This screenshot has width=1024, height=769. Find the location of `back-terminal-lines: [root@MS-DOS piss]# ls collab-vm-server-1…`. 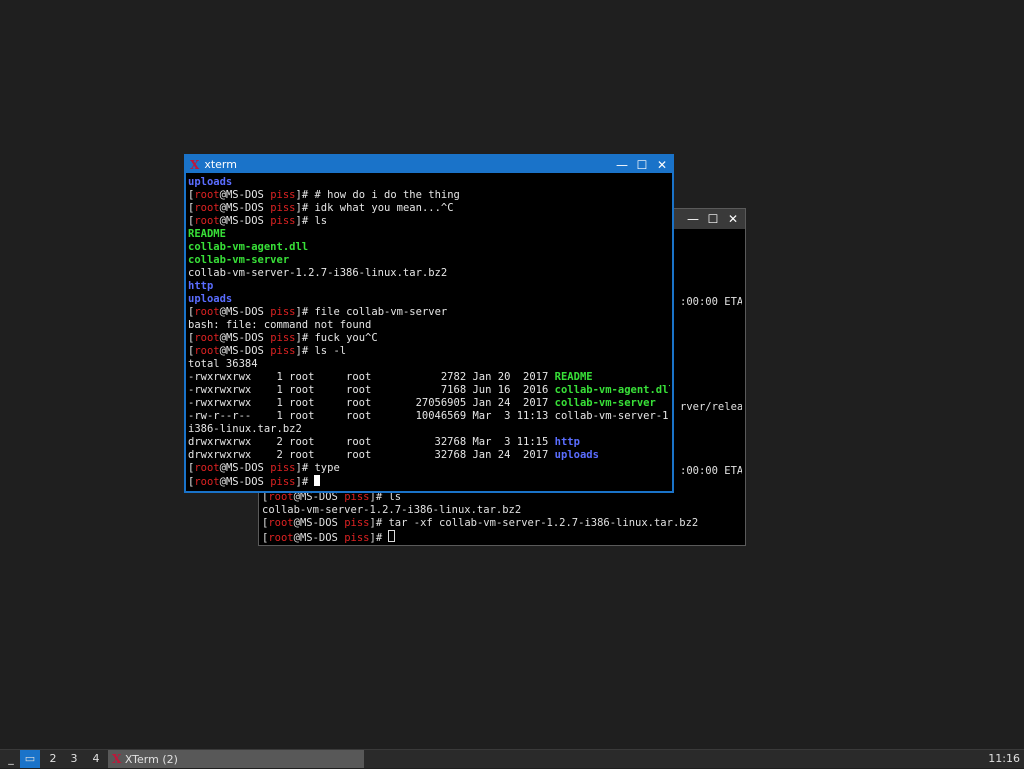

back-terminal-lines: [root@MS-DOS piss]# ls collab-vm-server-1… is located at coordinates (480, 518).